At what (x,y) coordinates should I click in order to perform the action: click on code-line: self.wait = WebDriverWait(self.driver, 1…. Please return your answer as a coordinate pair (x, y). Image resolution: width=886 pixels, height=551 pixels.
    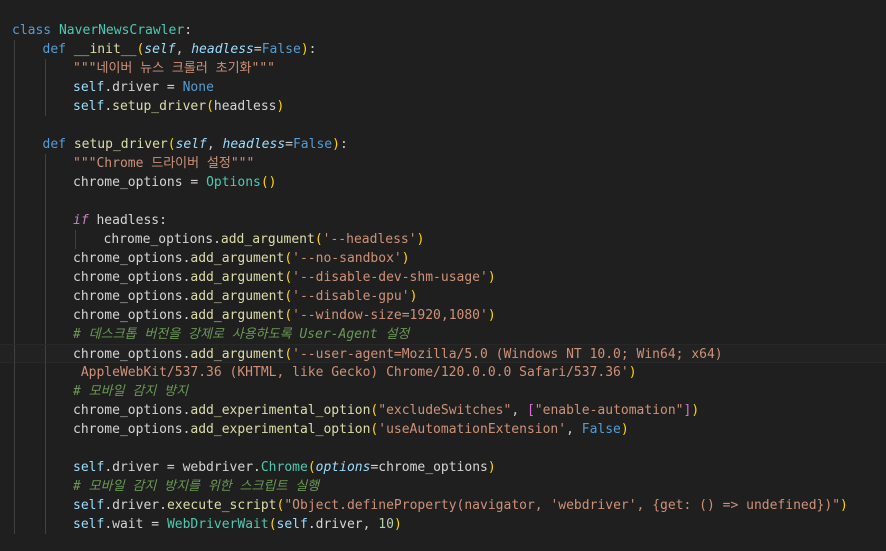
    Looking at the image, I should click on (443, 524).